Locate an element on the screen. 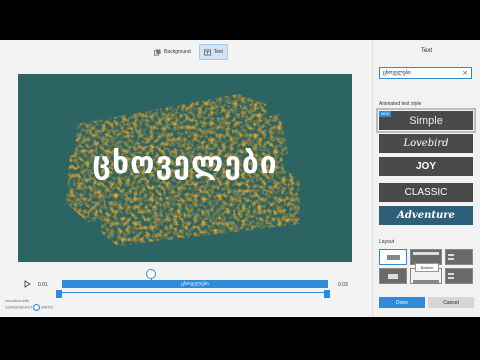 The width and height of the screenshot is (480, 360). layout-option-left is located at coordinates (393, 276).